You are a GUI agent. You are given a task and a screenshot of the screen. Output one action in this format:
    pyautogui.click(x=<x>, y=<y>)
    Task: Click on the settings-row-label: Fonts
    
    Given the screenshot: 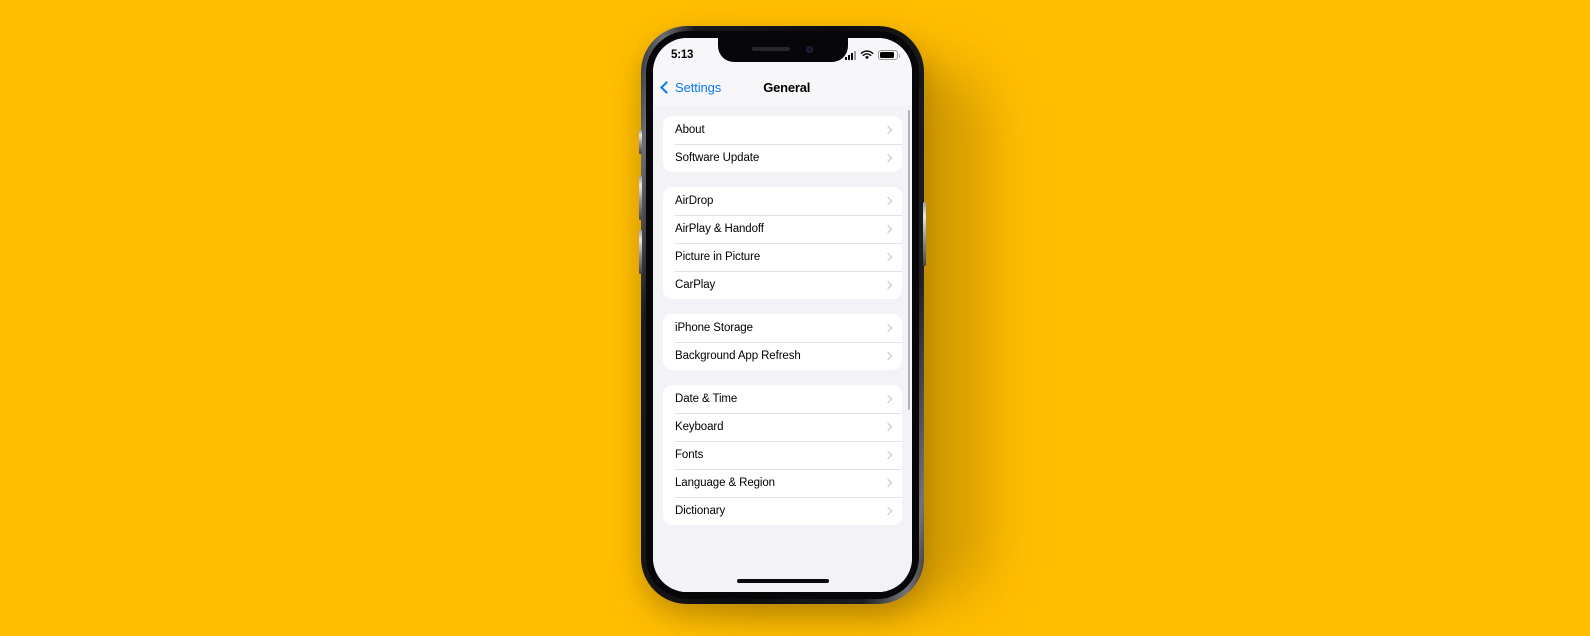 What is the action you would take?
    pyautogui.click(x=689, y=455)
    